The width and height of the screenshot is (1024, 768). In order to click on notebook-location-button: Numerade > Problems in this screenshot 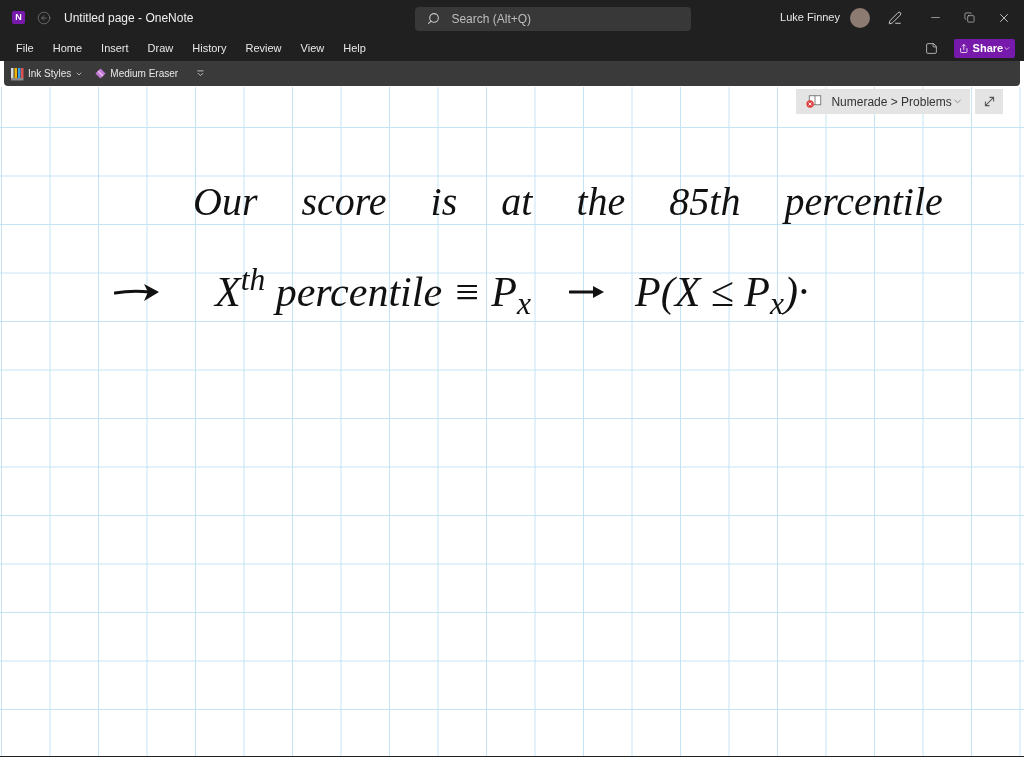, I will do `click(883, 101)`.